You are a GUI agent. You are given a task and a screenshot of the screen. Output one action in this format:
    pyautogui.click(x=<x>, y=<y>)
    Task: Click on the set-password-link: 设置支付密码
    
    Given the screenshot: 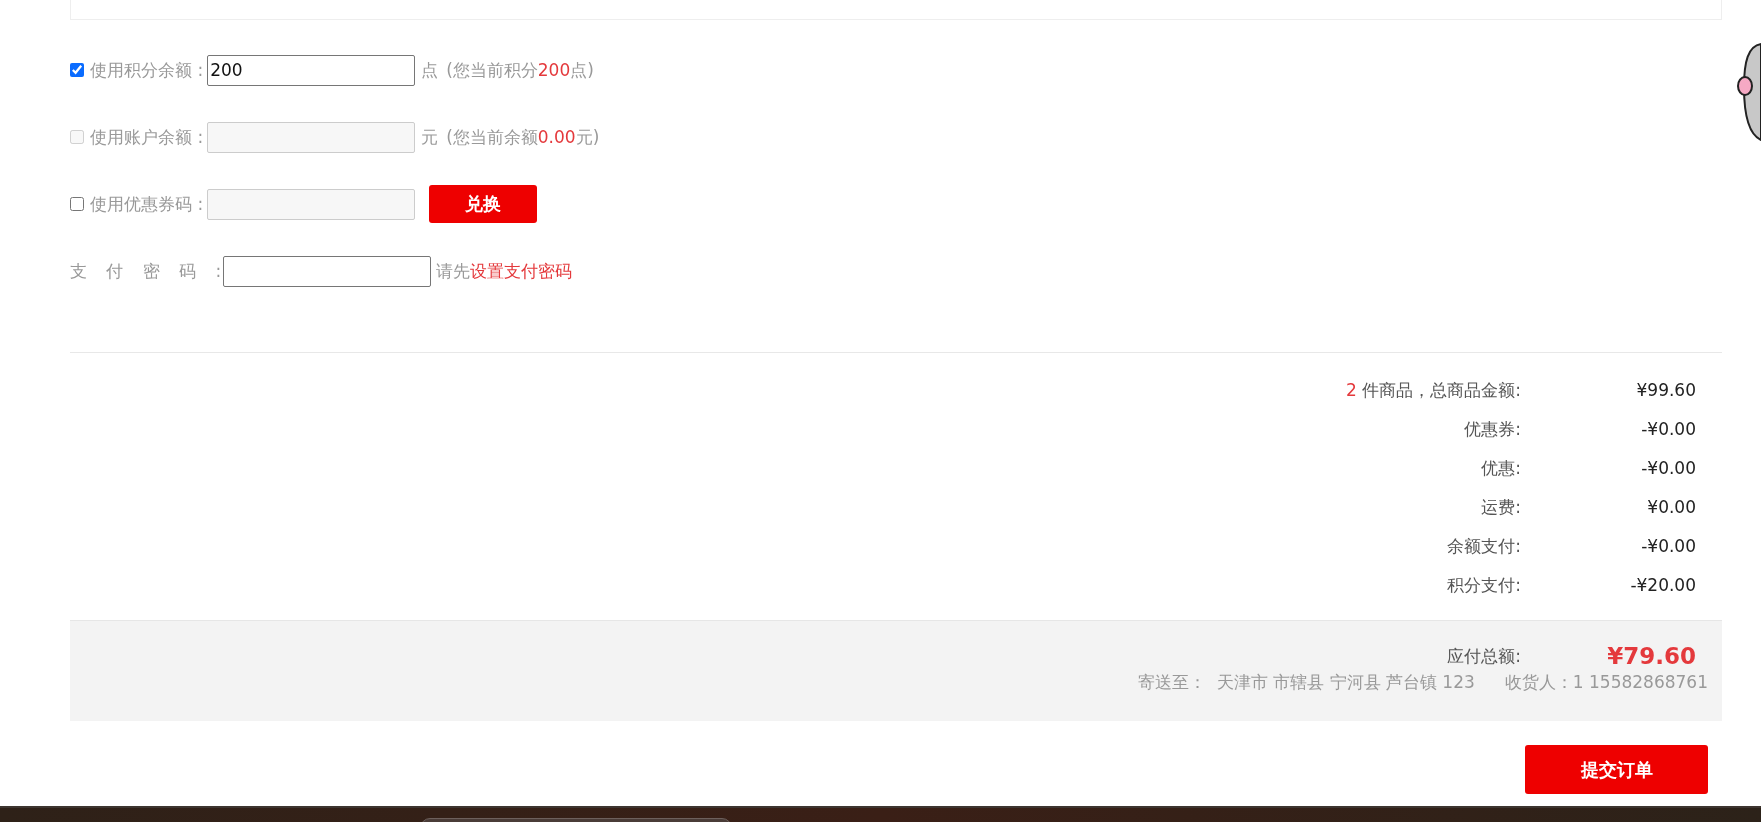 What is the action you would take?
    pyautogui.click(x=521, y=271)
    